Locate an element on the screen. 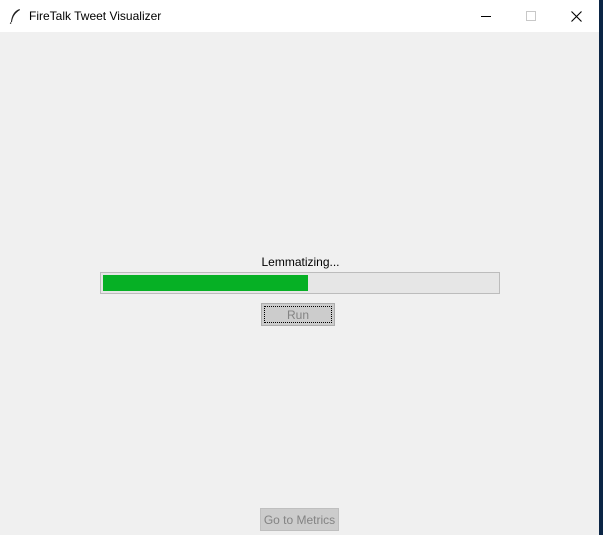  close-icon is located at coordinates (576, 16).